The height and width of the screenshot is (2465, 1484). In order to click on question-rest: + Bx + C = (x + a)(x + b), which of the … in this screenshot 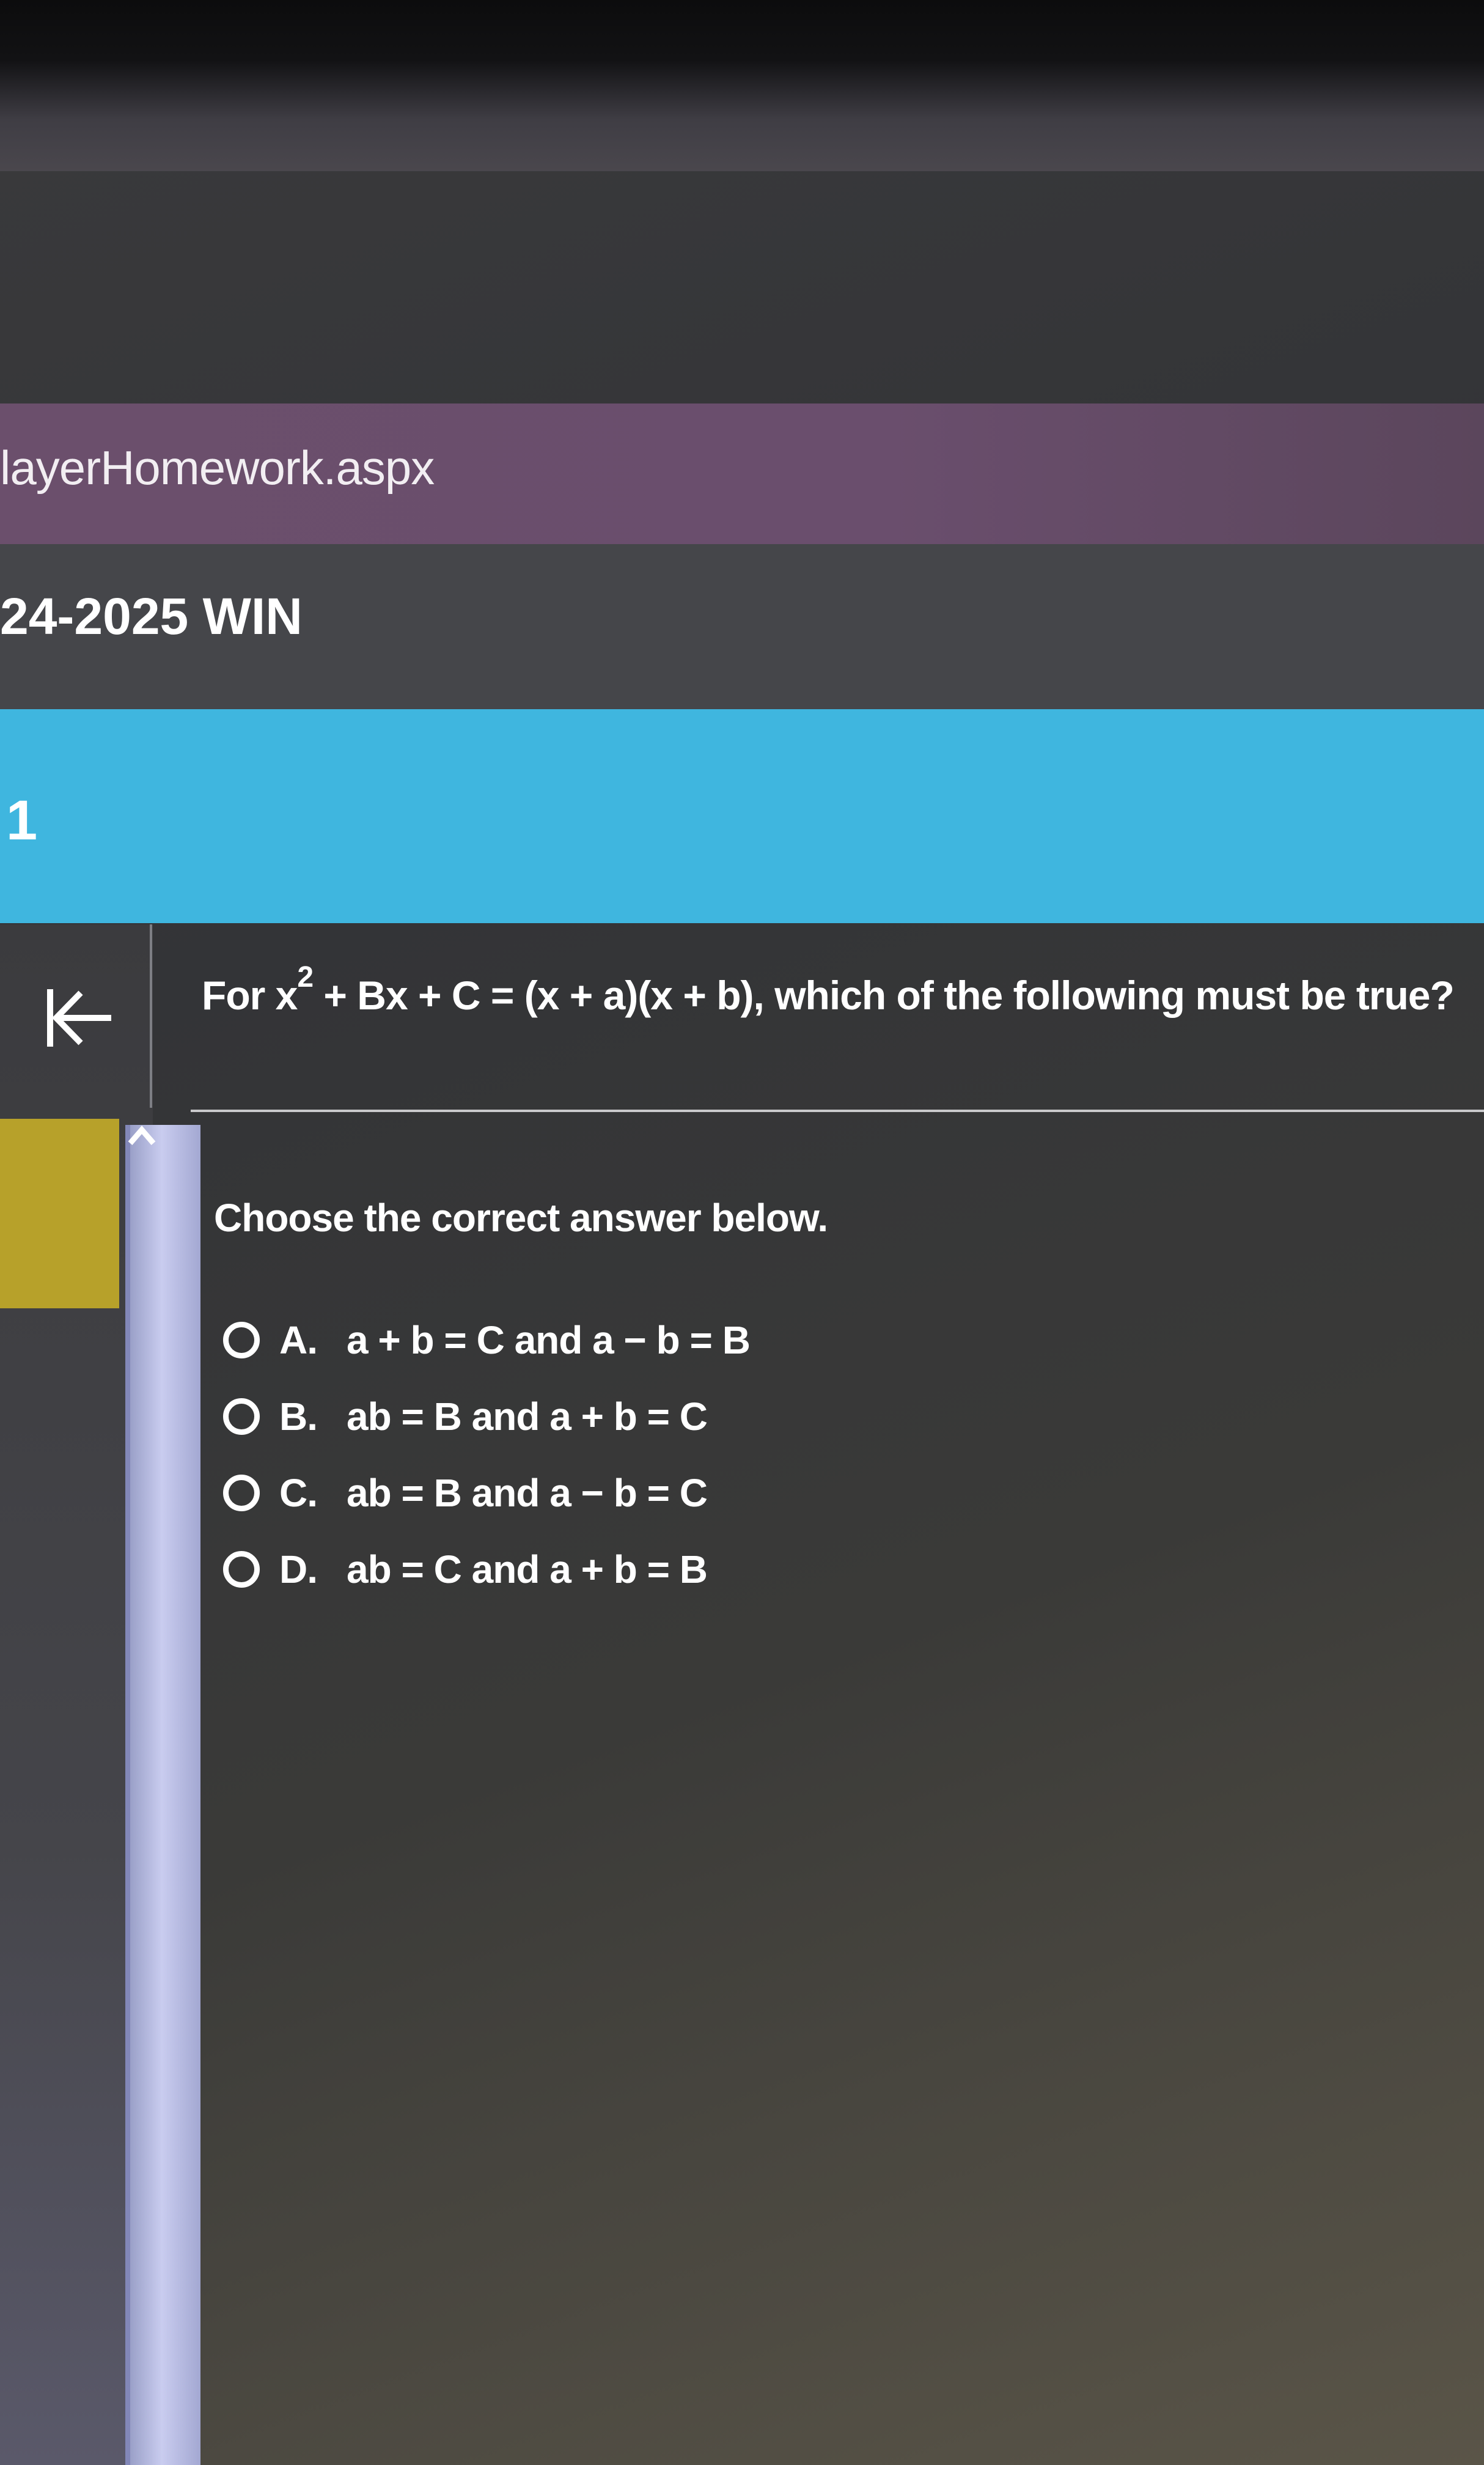, I will do `click(883, 995)`.